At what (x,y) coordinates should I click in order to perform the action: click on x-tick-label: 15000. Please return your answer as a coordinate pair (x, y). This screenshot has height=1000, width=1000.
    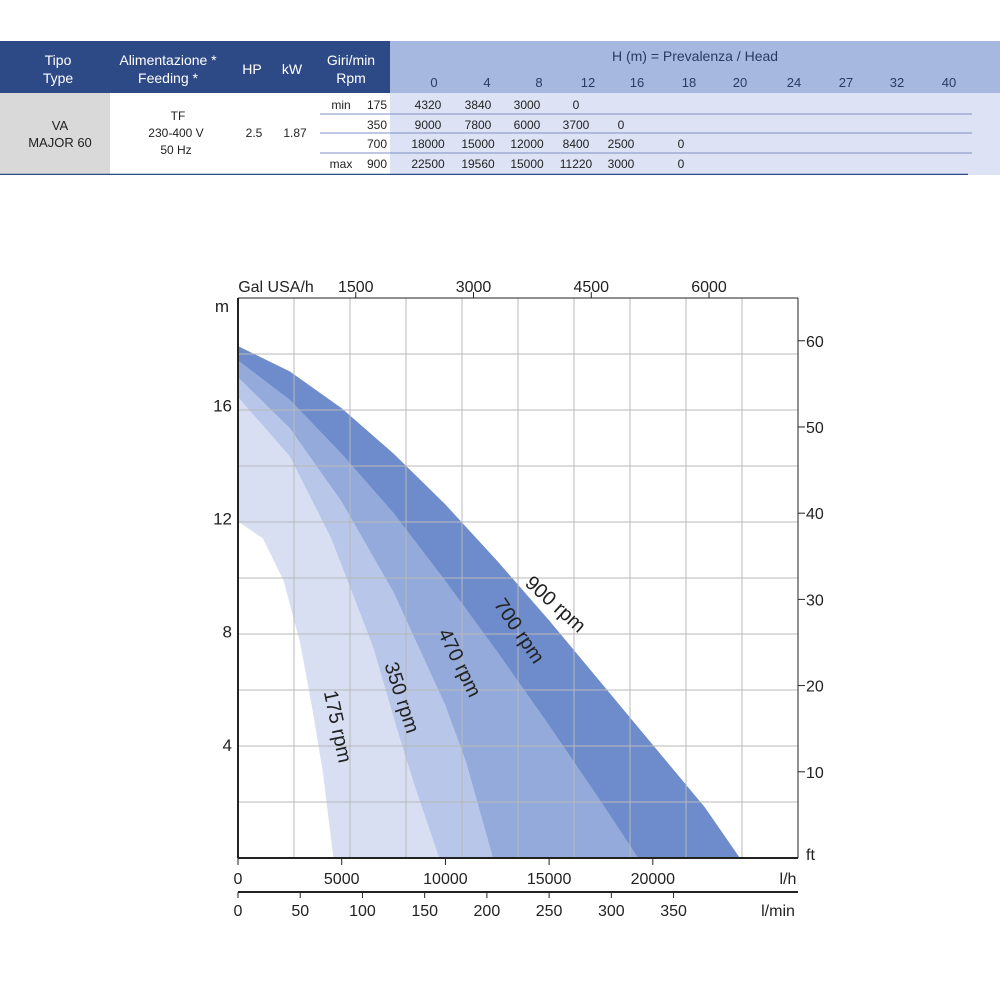
    Looking at the image, I should click on (549, 879).